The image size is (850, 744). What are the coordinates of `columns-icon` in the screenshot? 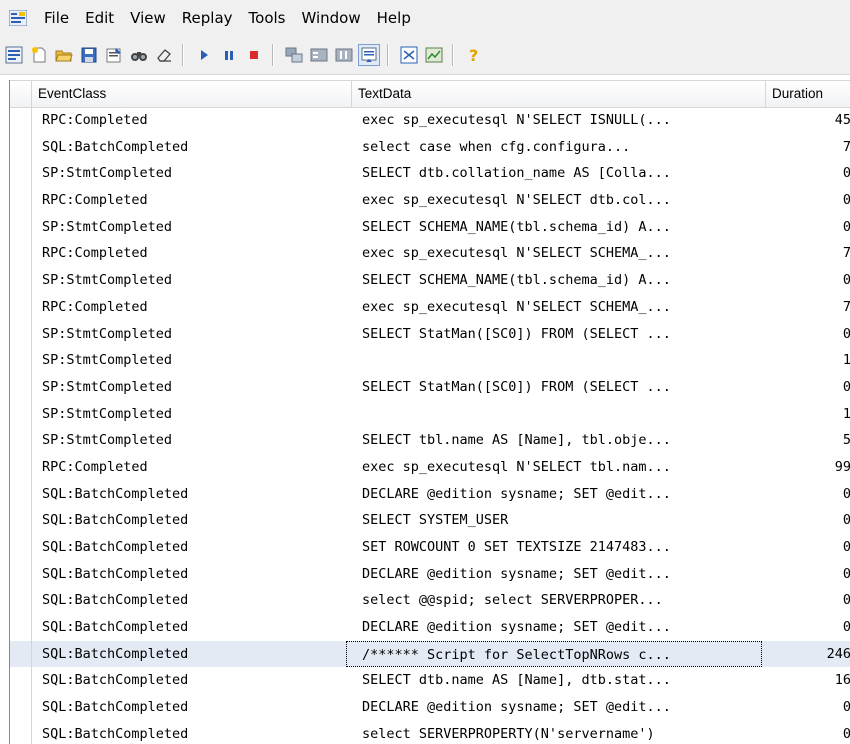 It's located at (319, 55).